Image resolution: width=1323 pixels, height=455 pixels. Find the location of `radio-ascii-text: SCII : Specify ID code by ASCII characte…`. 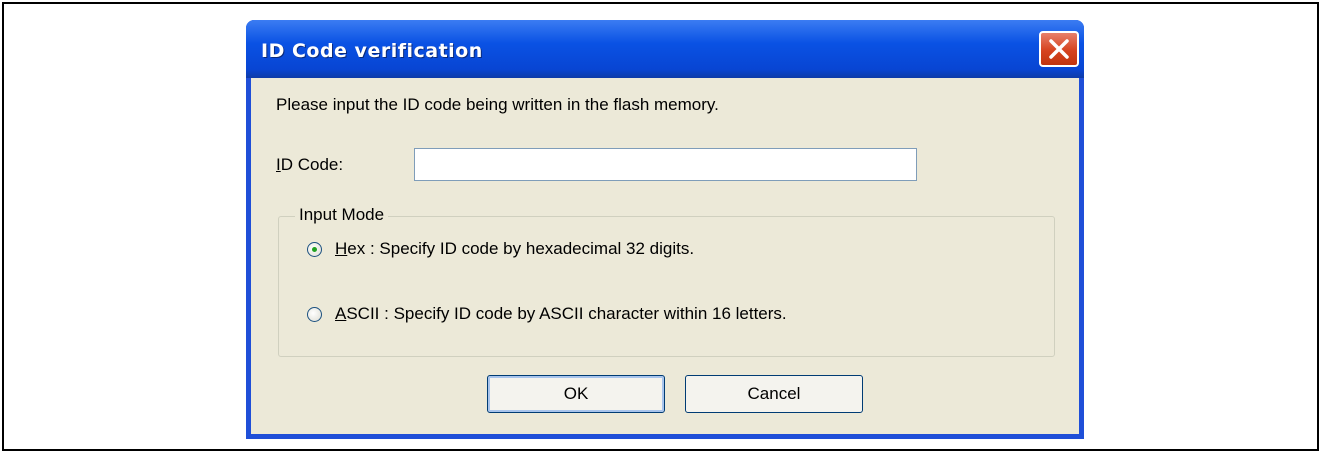

radio-ascii-text: SCII : Specify ID code by ASCII characte… is located at coordinates (566, 313).